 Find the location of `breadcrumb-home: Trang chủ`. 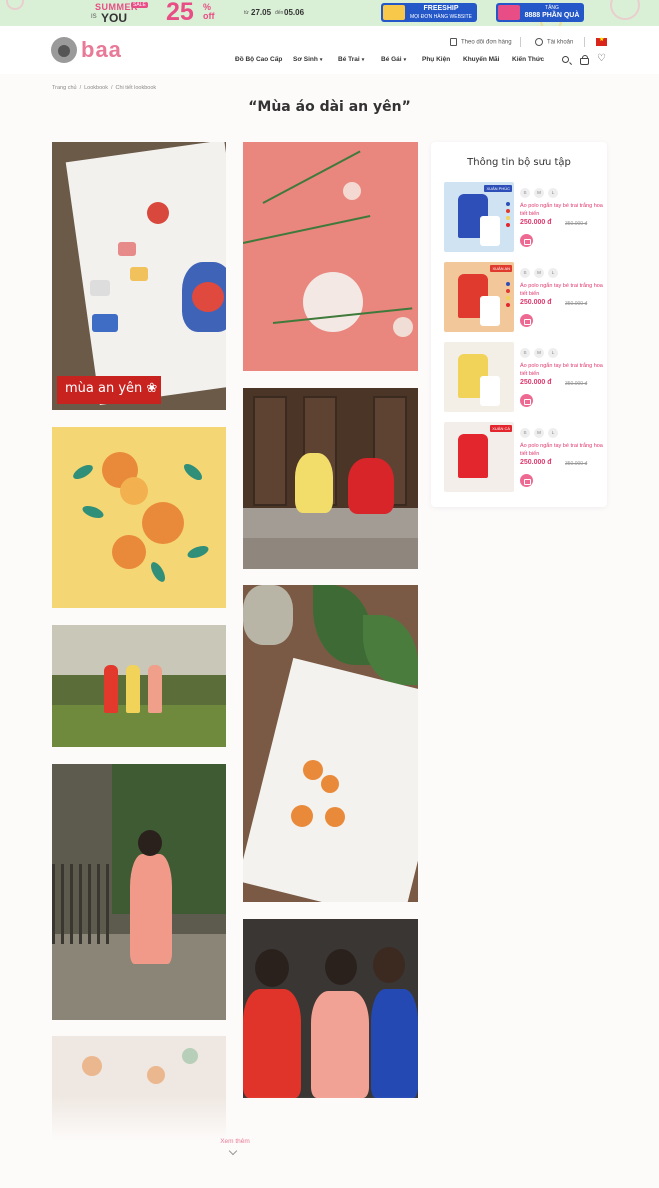

breadcrumb-home: Trang chủ is located at coordinates (64, 88).